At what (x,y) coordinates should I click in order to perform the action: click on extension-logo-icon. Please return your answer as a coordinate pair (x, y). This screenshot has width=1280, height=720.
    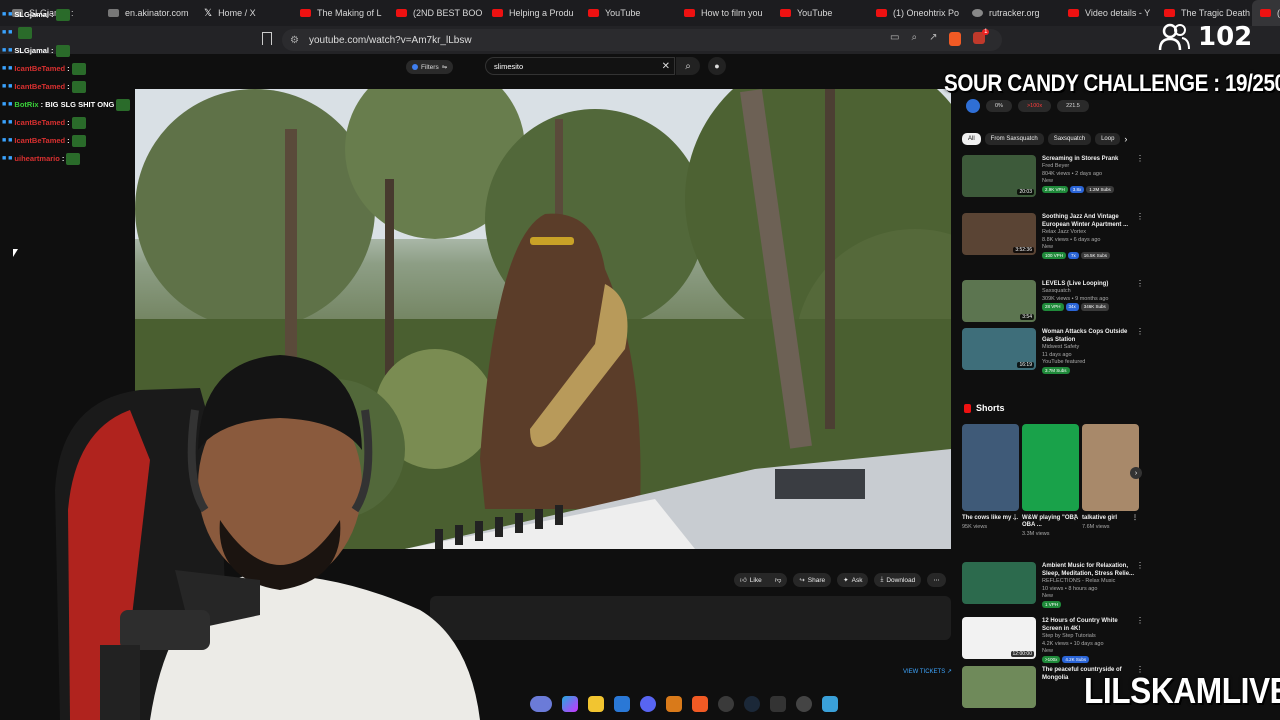
    Looking at the image, I should click on (973, 106).